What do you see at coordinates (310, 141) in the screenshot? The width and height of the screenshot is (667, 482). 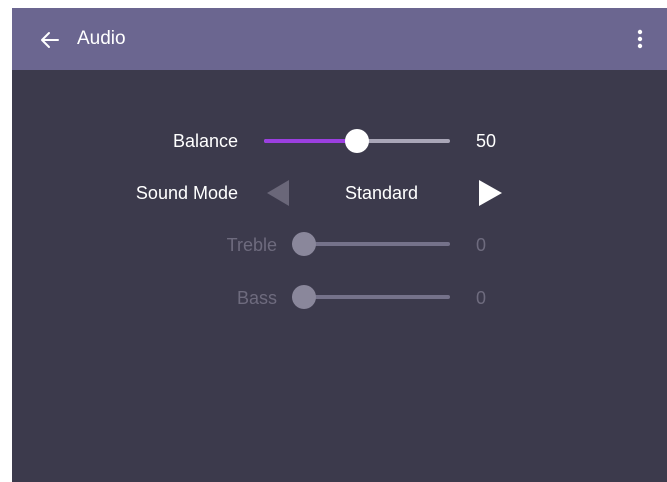 I see `balance-slider-fill` at bounding box center [310, 141].